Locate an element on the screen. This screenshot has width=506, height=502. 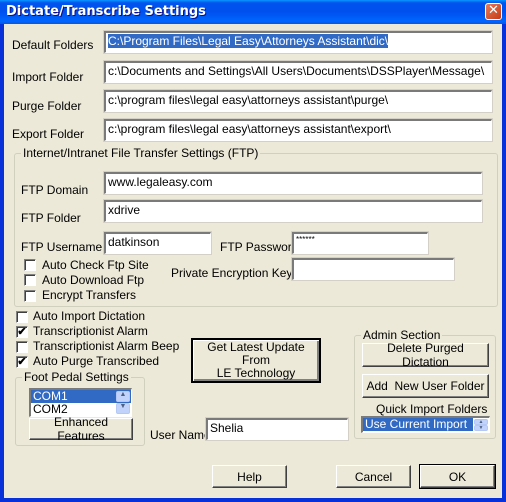
transcriptionist-alarm-checkbox: ✔ is located at coordinates (22, 332).